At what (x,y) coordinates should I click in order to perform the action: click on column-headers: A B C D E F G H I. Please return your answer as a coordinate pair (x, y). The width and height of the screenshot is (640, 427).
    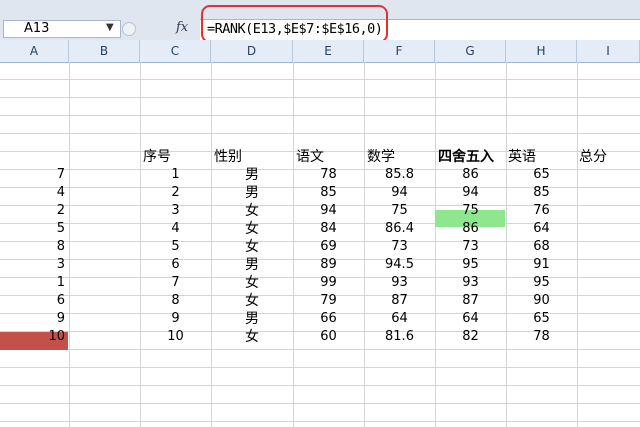
    Looking at the image, I should click on (320, 51).